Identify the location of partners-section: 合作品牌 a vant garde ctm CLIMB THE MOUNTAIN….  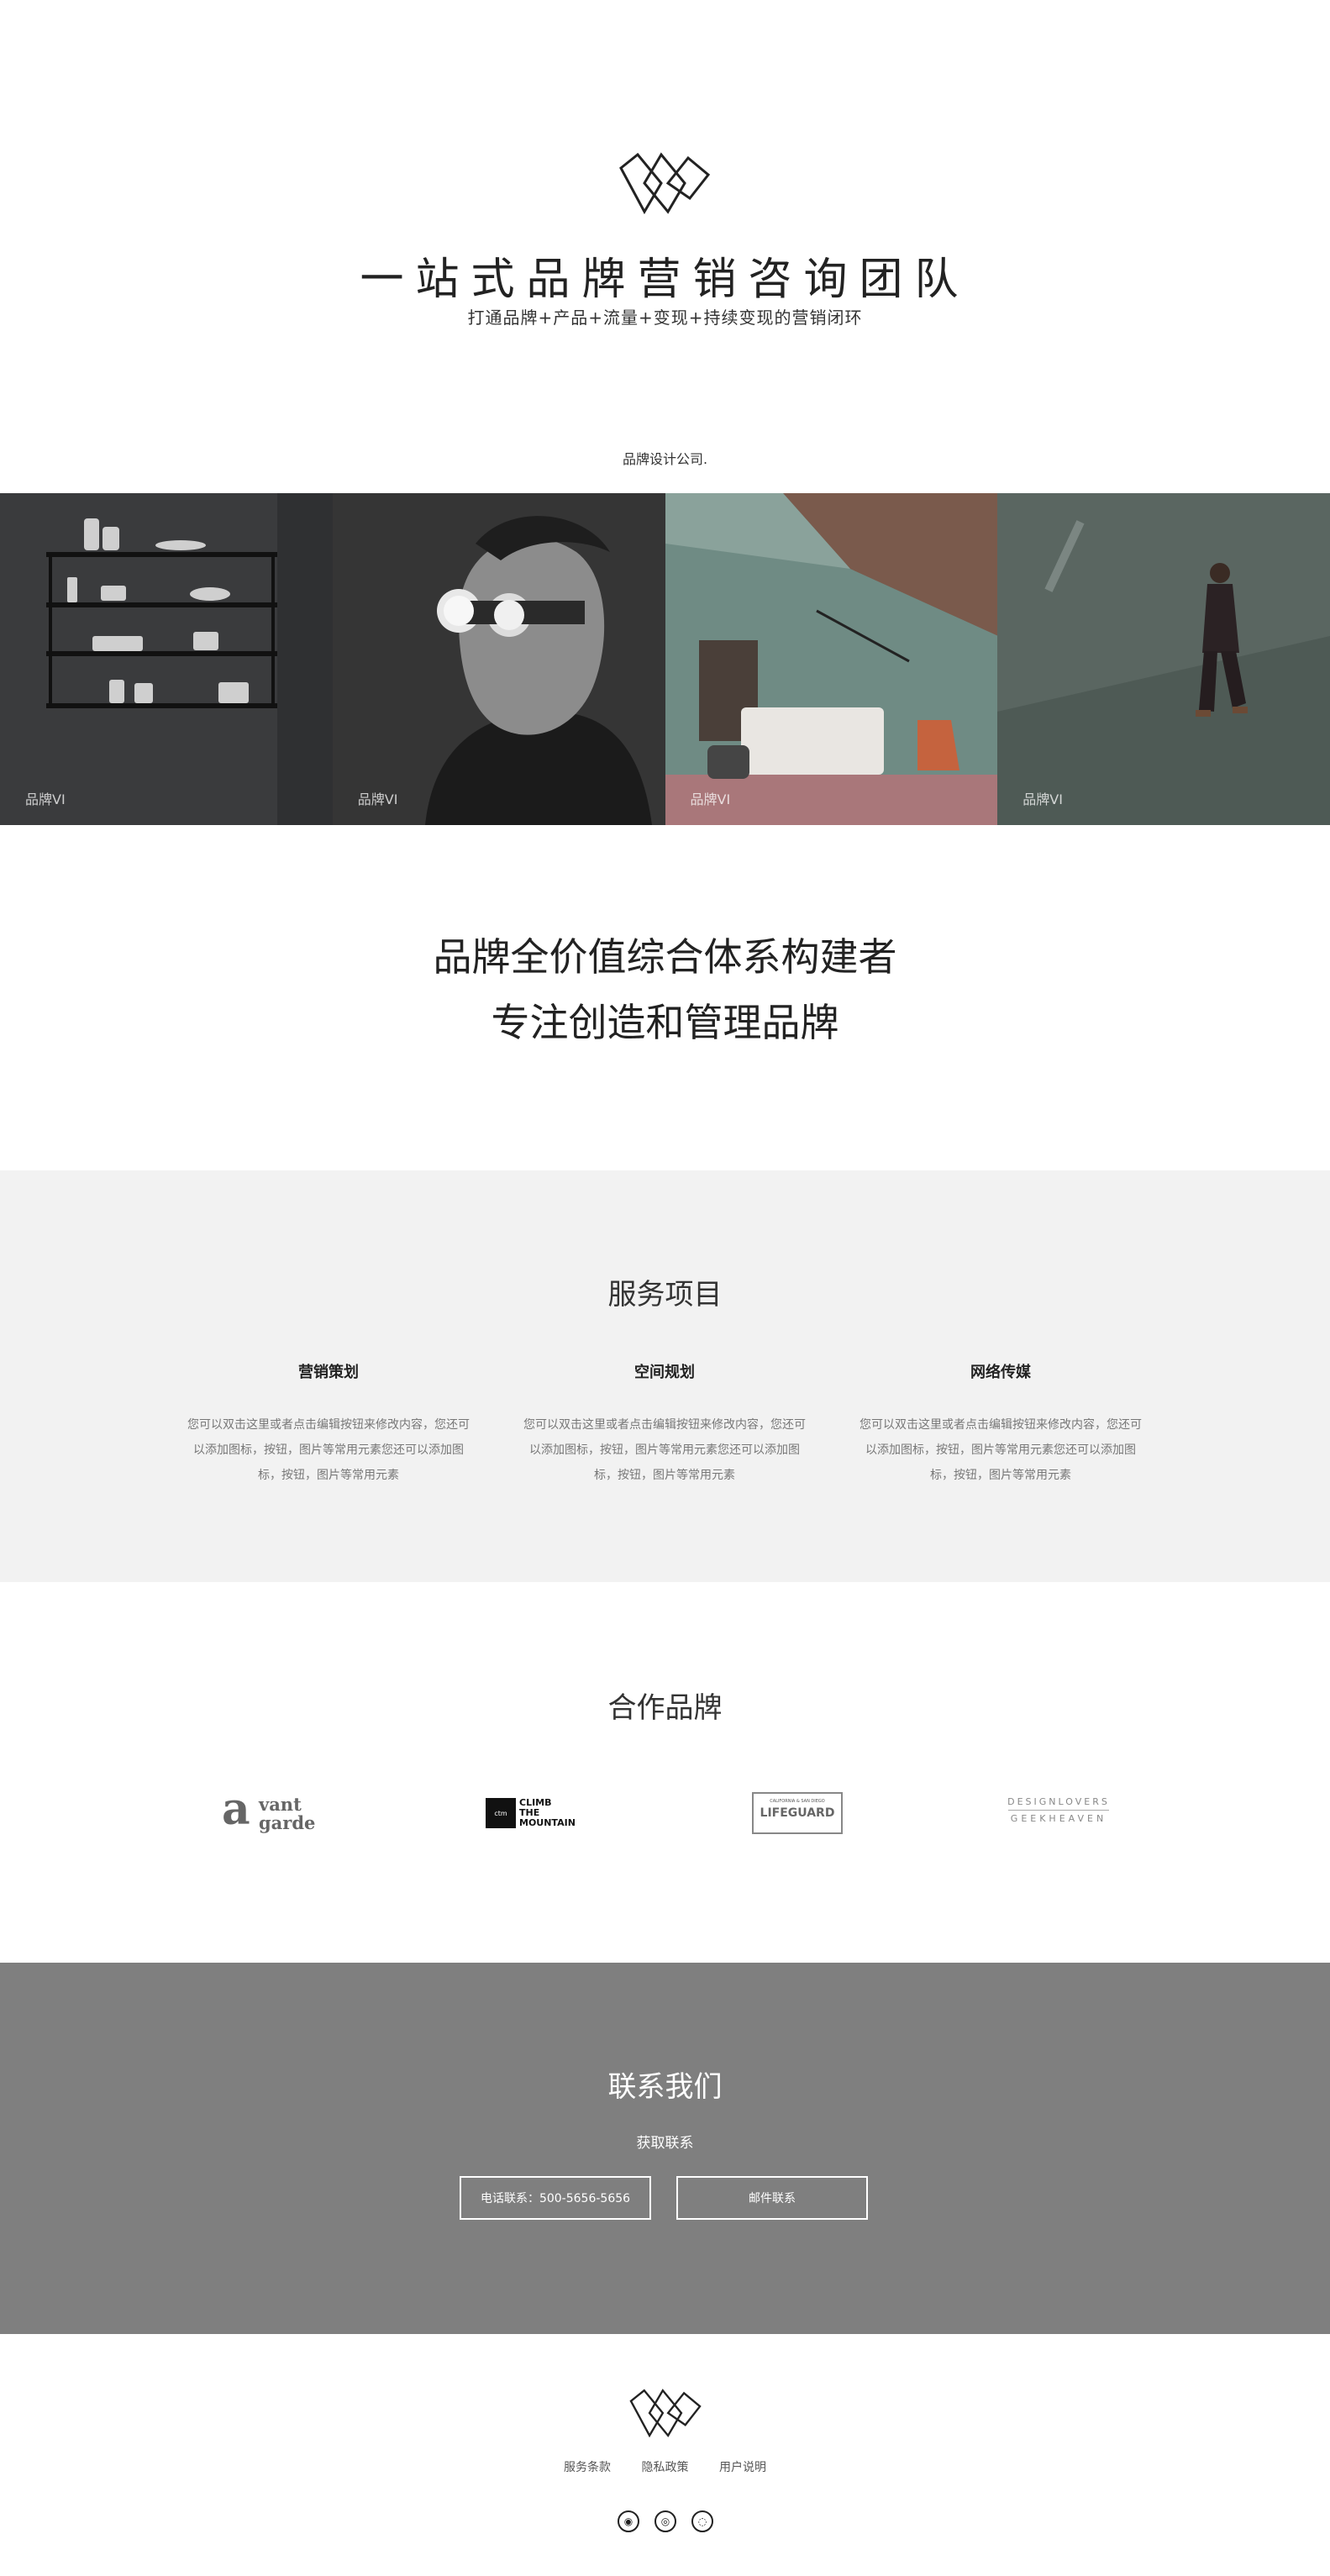
(665, 1772).